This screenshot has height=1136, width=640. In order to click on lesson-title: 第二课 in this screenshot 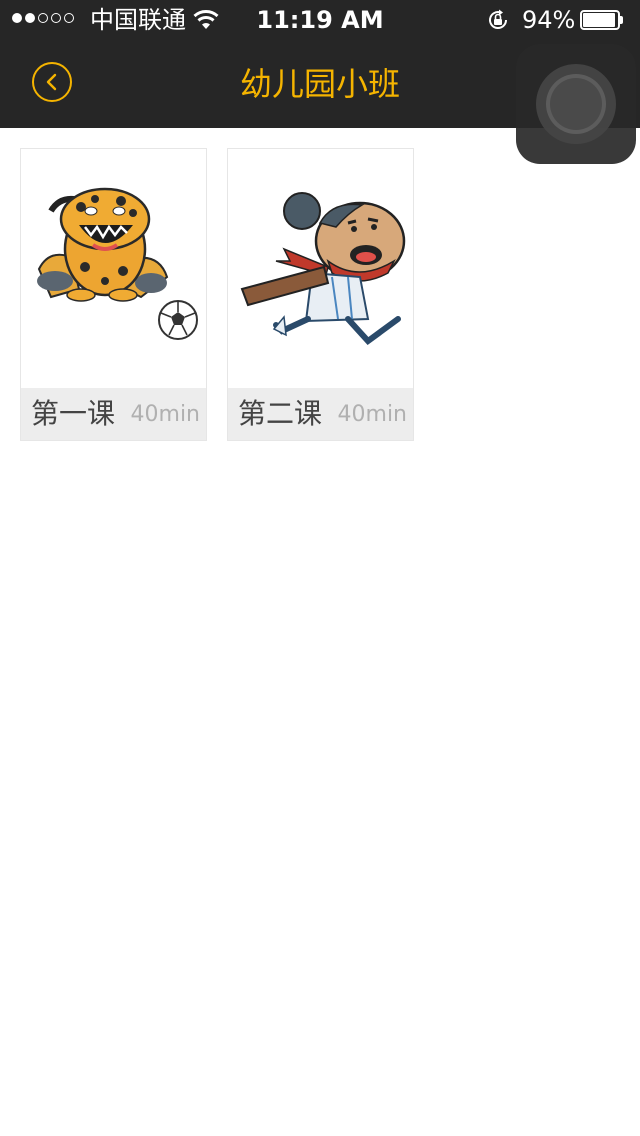, I will do `click(280, 413)`.